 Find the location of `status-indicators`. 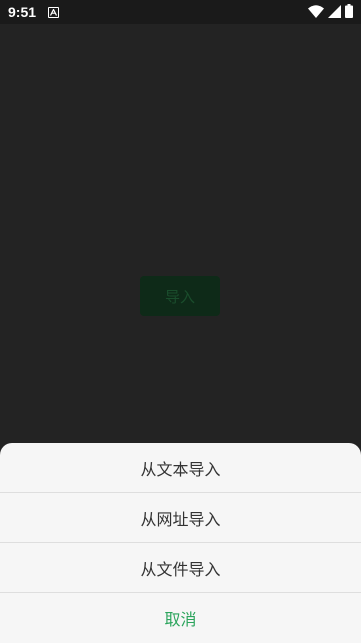

status-indicators is located at coordinates (330, 12).